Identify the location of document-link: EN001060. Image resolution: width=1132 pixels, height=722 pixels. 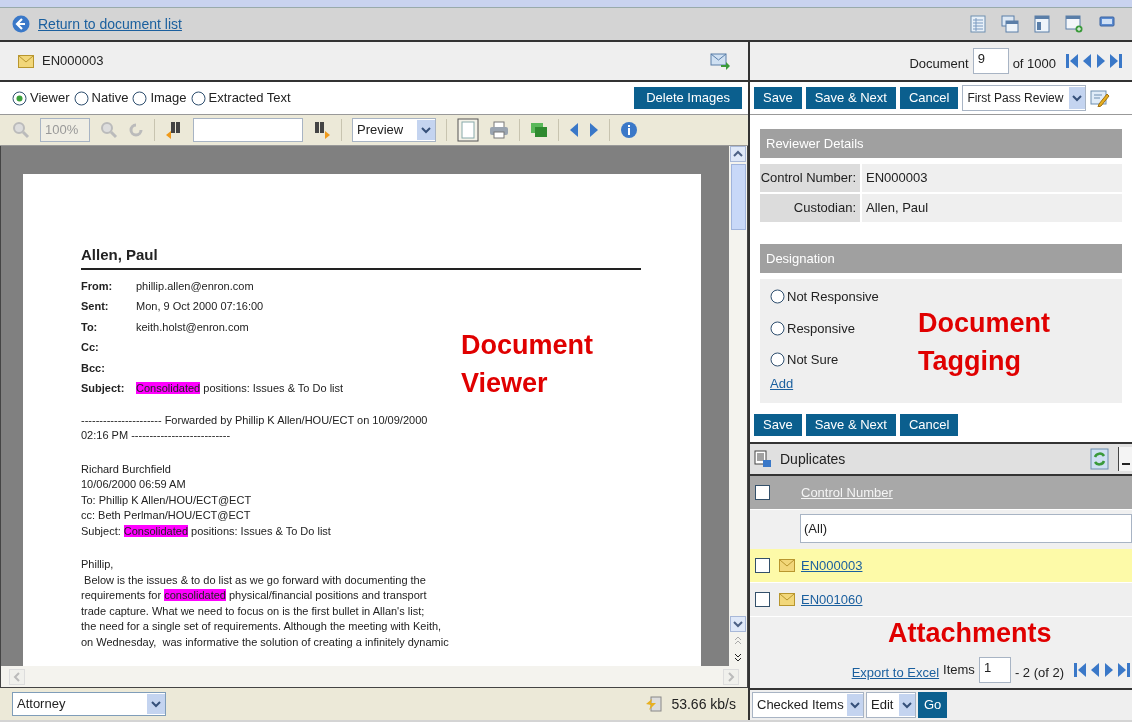
(831, 599).